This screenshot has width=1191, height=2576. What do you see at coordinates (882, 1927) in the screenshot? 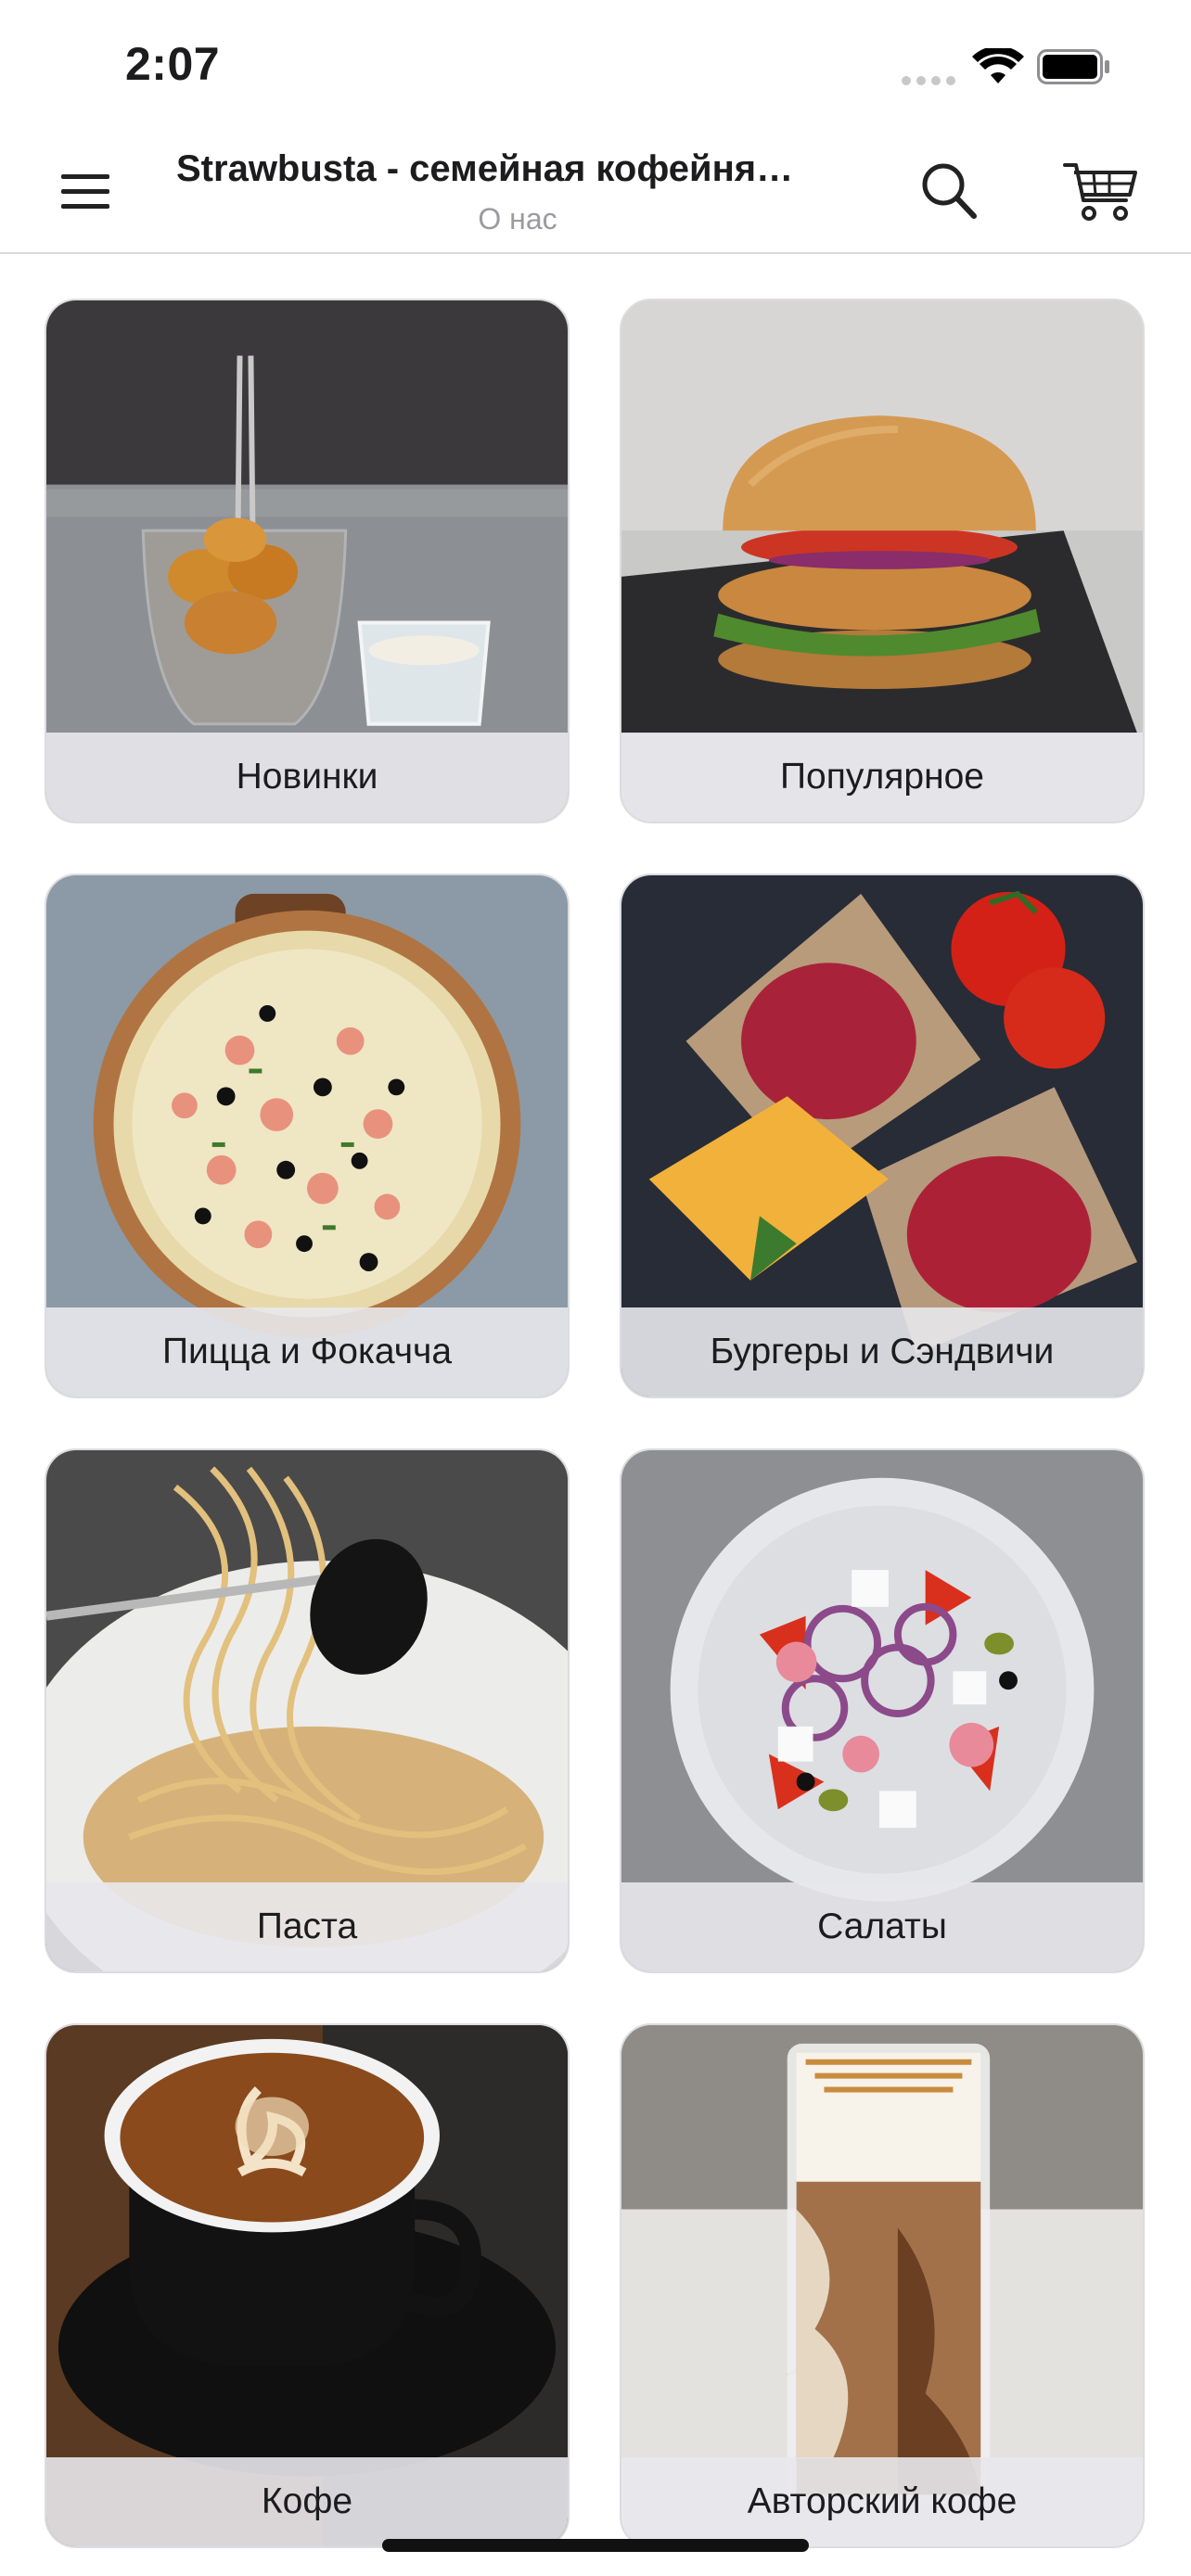
I see `category-label: Салаты` at bounding box center [882, 1927].